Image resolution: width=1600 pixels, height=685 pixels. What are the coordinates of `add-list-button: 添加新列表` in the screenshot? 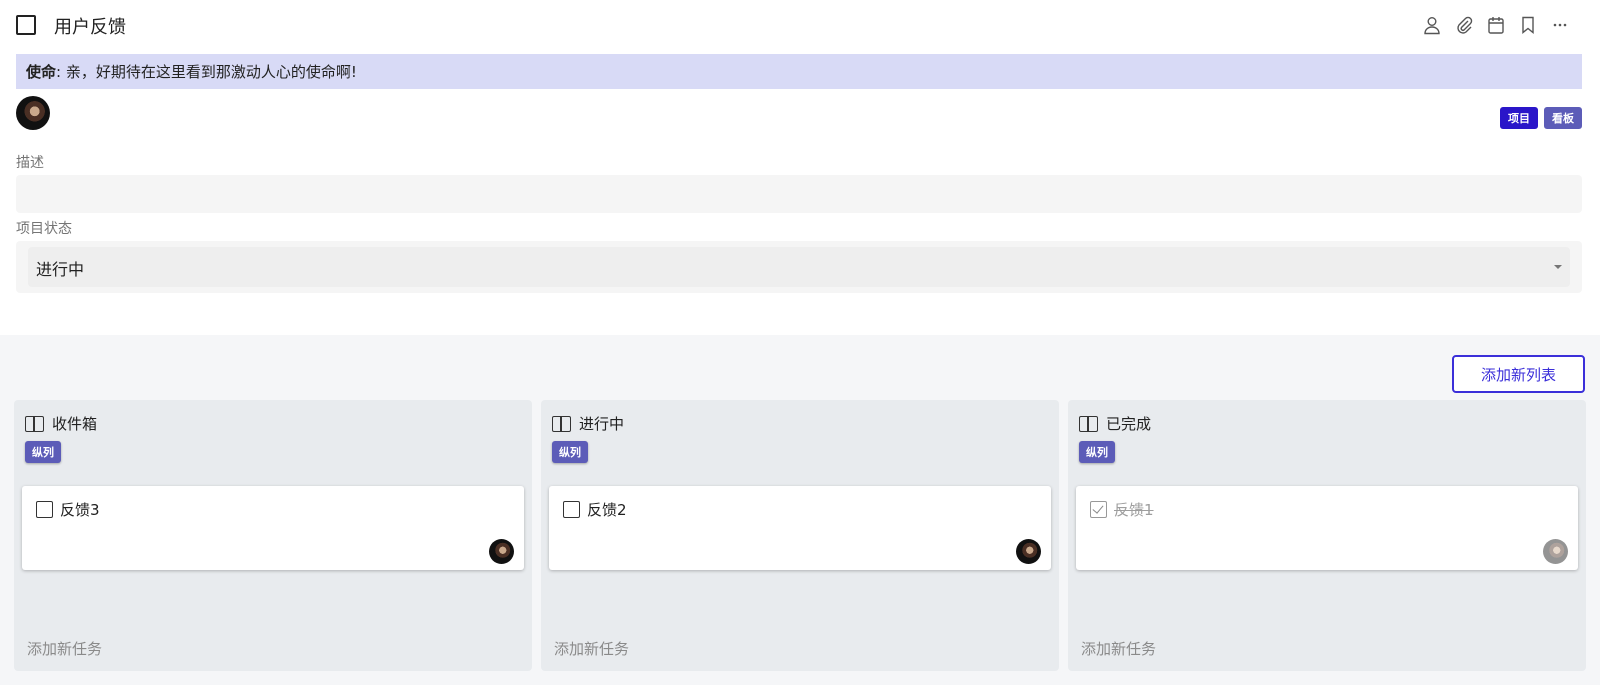 It's located at (1518, 374).